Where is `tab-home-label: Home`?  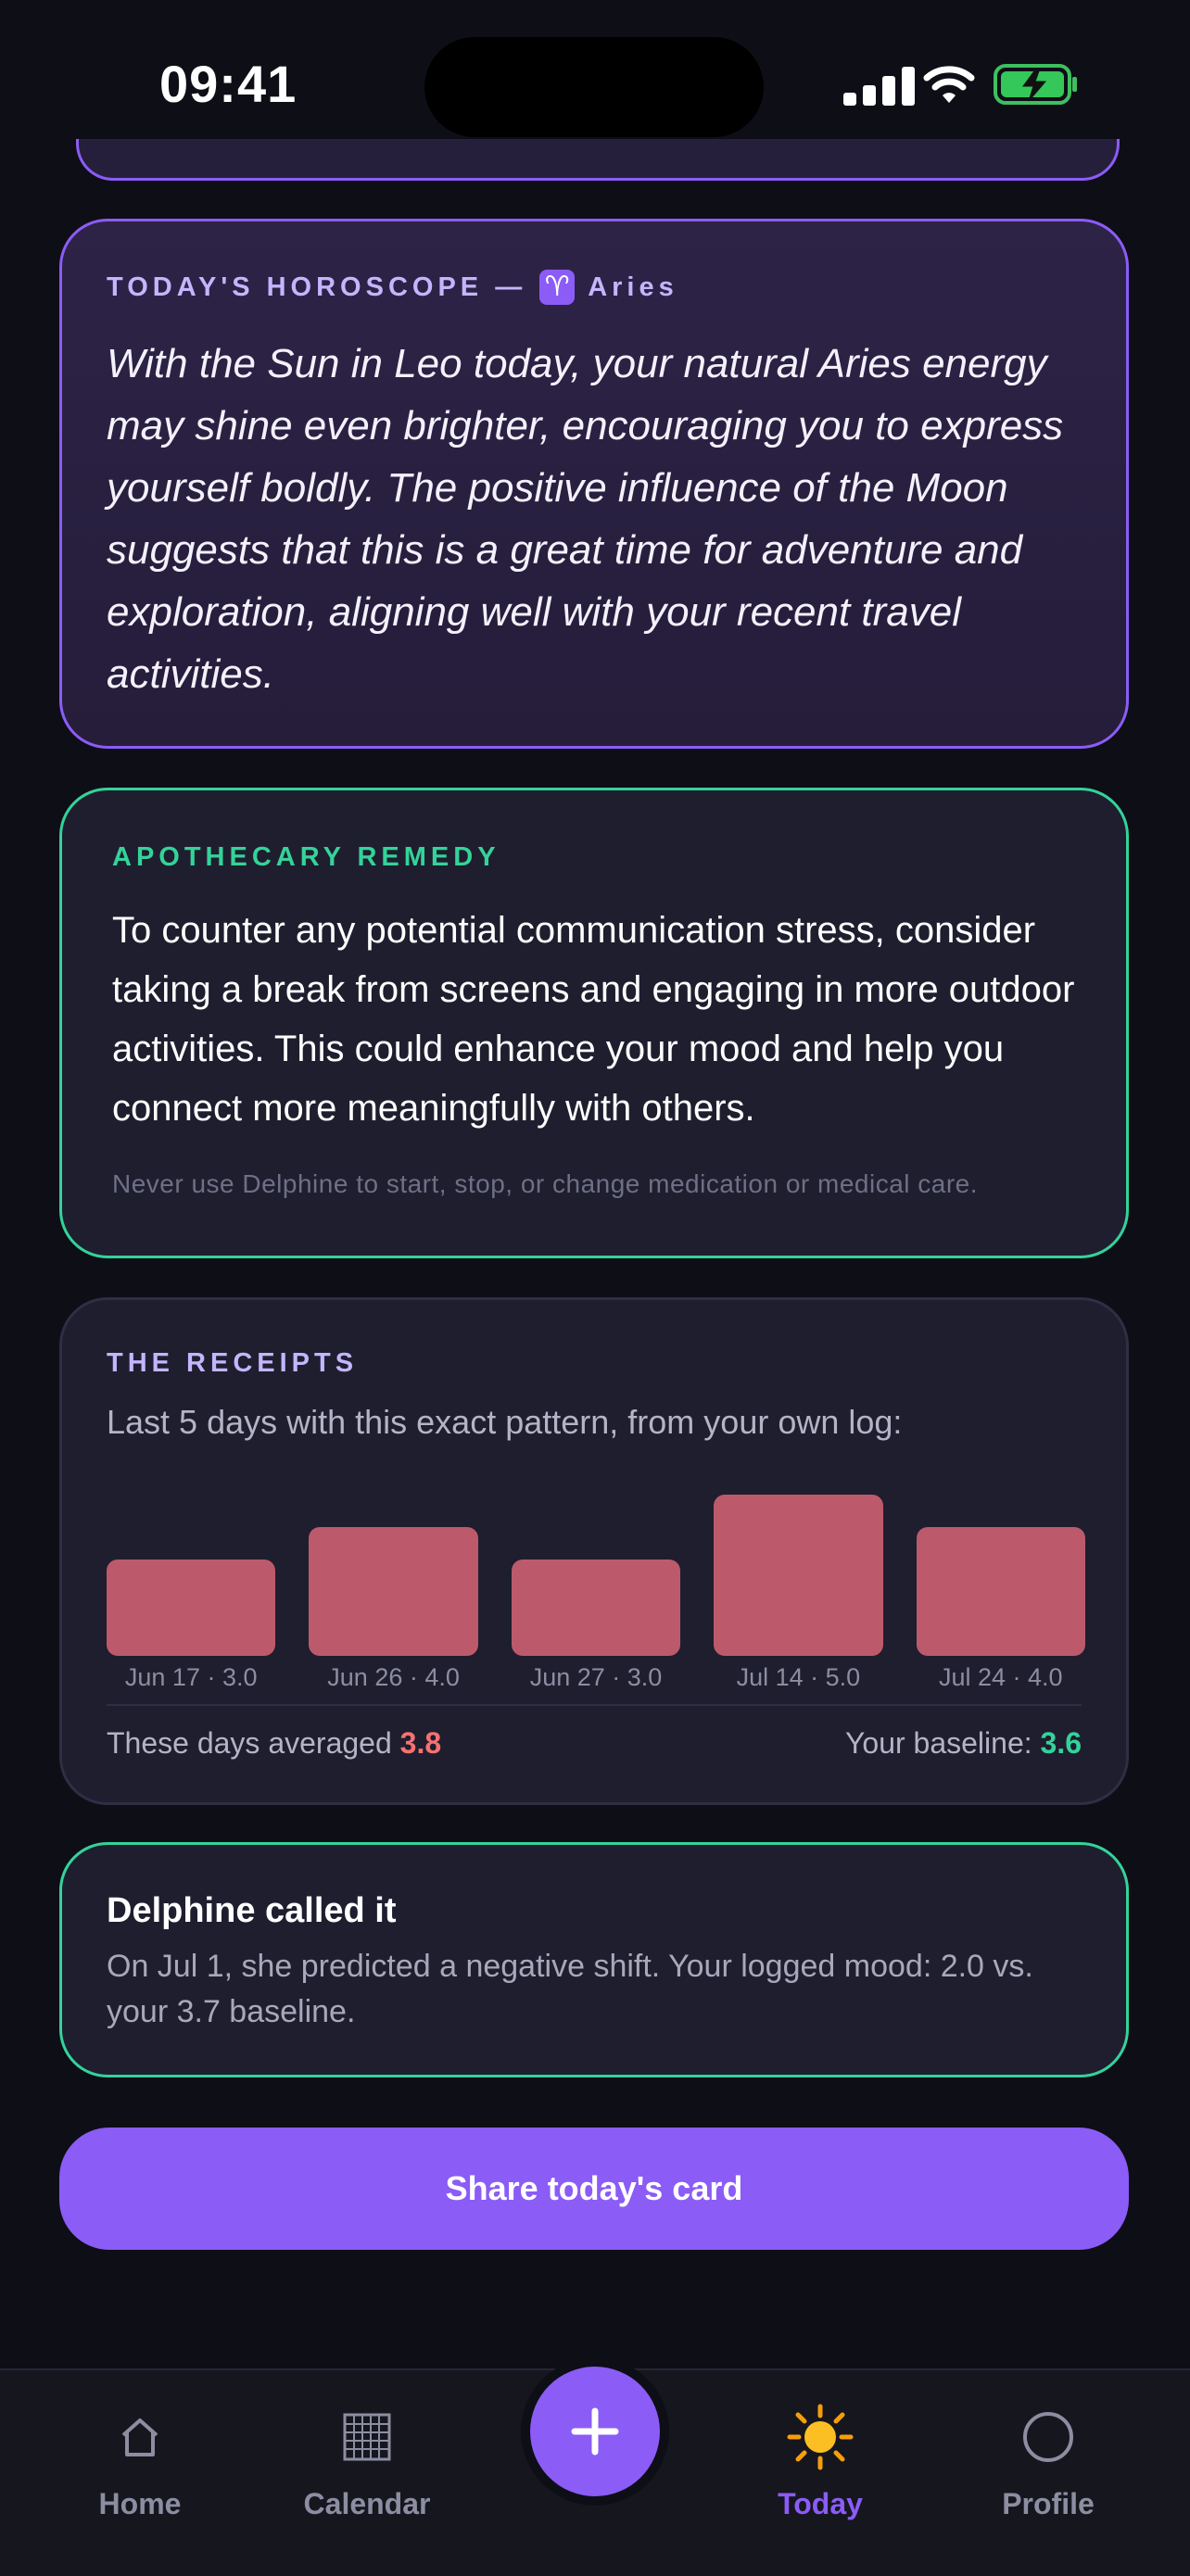 tab-home-label: Home is located at coordinates (140, 2504).